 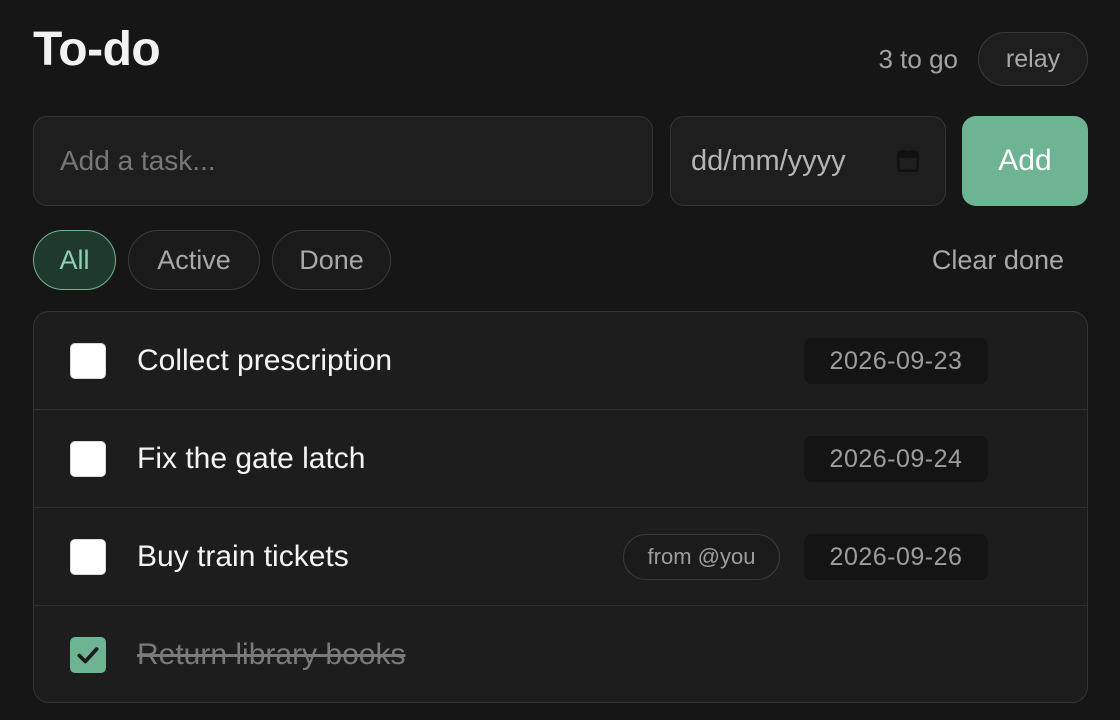 I want to click on relay-button: relay, so click(x=1033, y=59).